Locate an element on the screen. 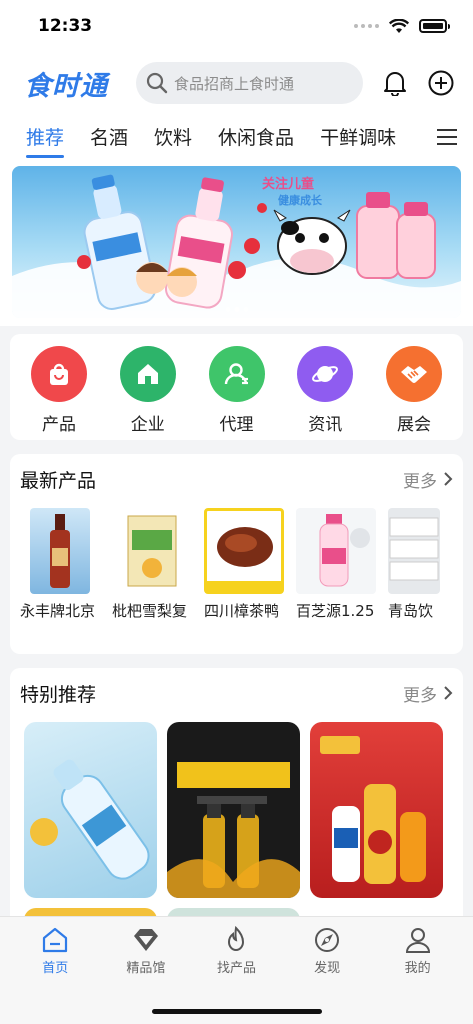 This screenshot has width=473, height=1024. product-card: 百芝源1.25 is located at coordinates (336, 581).